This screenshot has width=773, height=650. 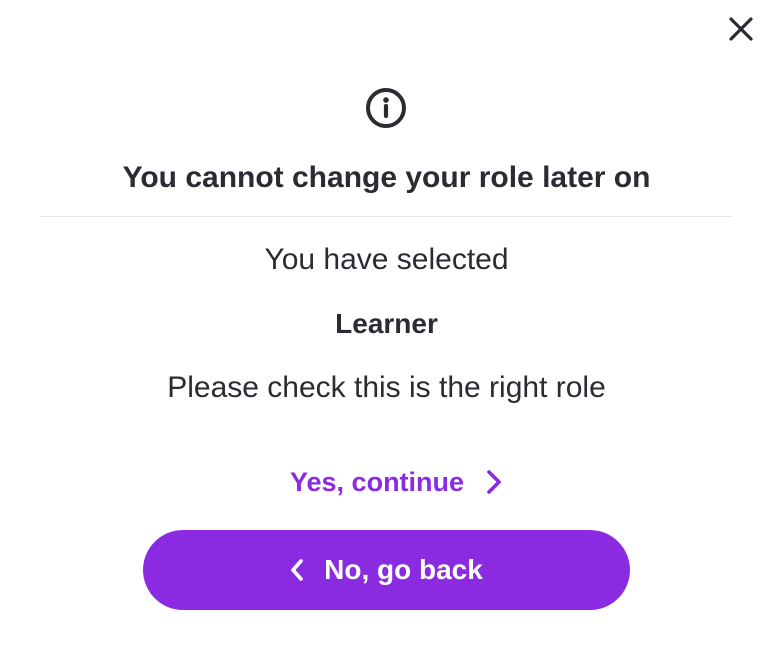 What do you see at coordinates (403, 569) in the screenshot?
I see `no-go-back-label: No, go back` at bounding box center [403, 569].